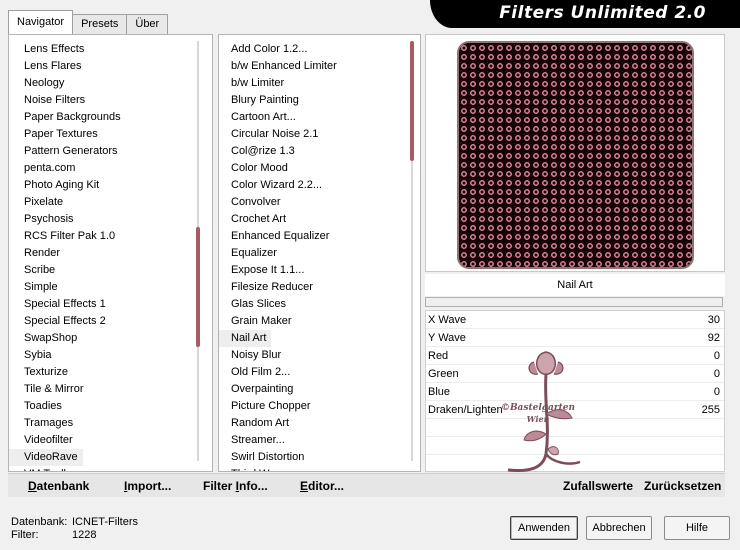  What do you see at coordinates (62, 236) in the screenshot?
I see `category-item: RCS Filter Pak 1.0` at bounding box center [62, 236].